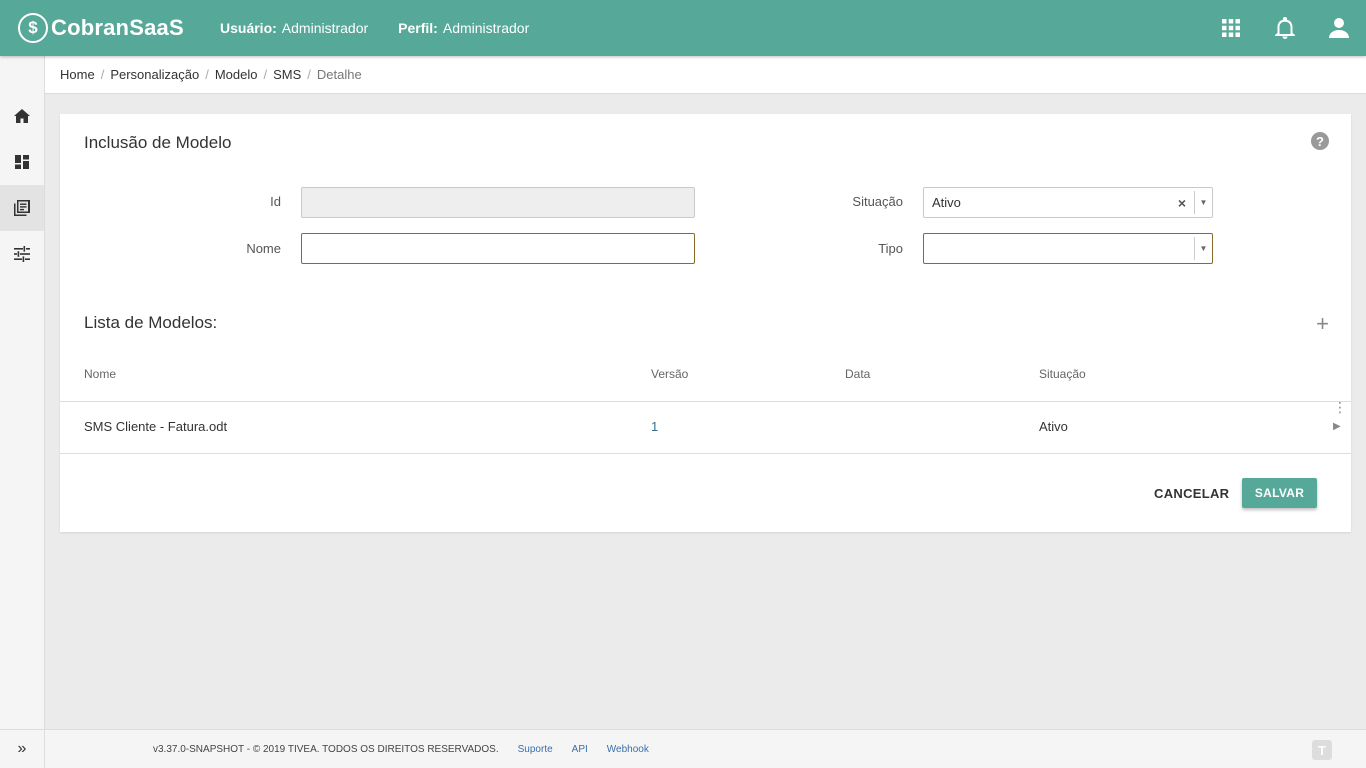 This screenshot has height=768, width=1366. What do you see at coordinates (705, 380) in the screenshot?
I see `models-table-header: Nome Versão Data Situação` at bounding box center [705, 380].